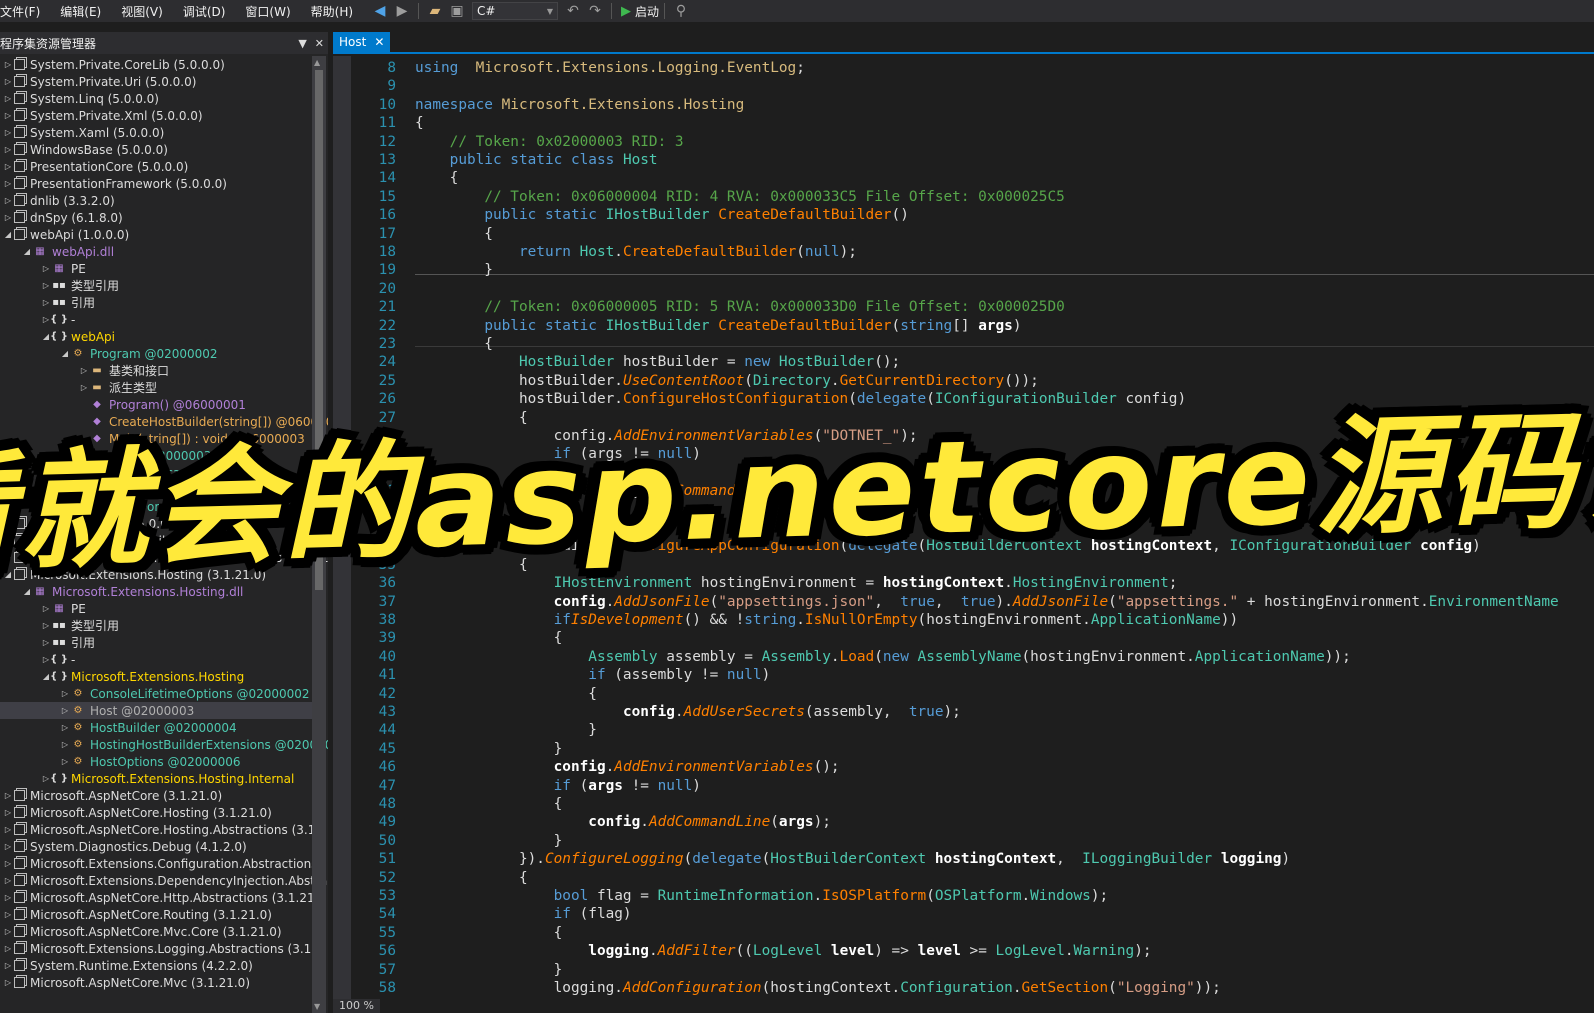 This screenshot has height=1013, width=1594. I want to click on menu-window: 窗口(W), so click(267, 11).